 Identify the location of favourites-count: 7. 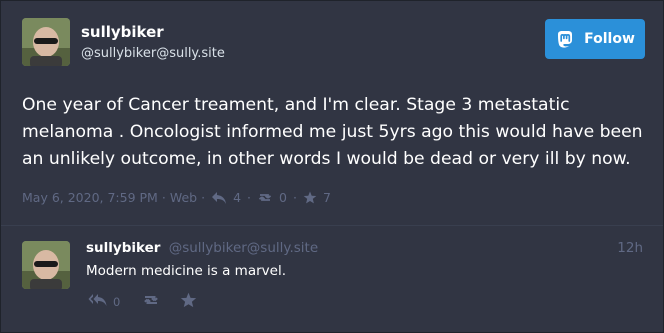
(326, 197).